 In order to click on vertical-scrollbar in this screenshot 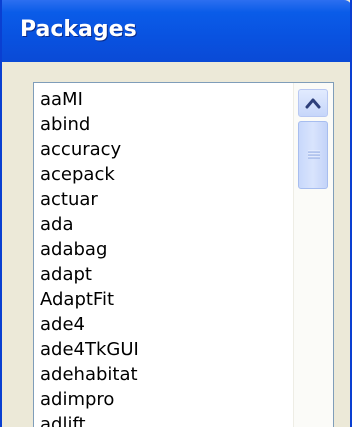, I will do `click(313, 255)`.